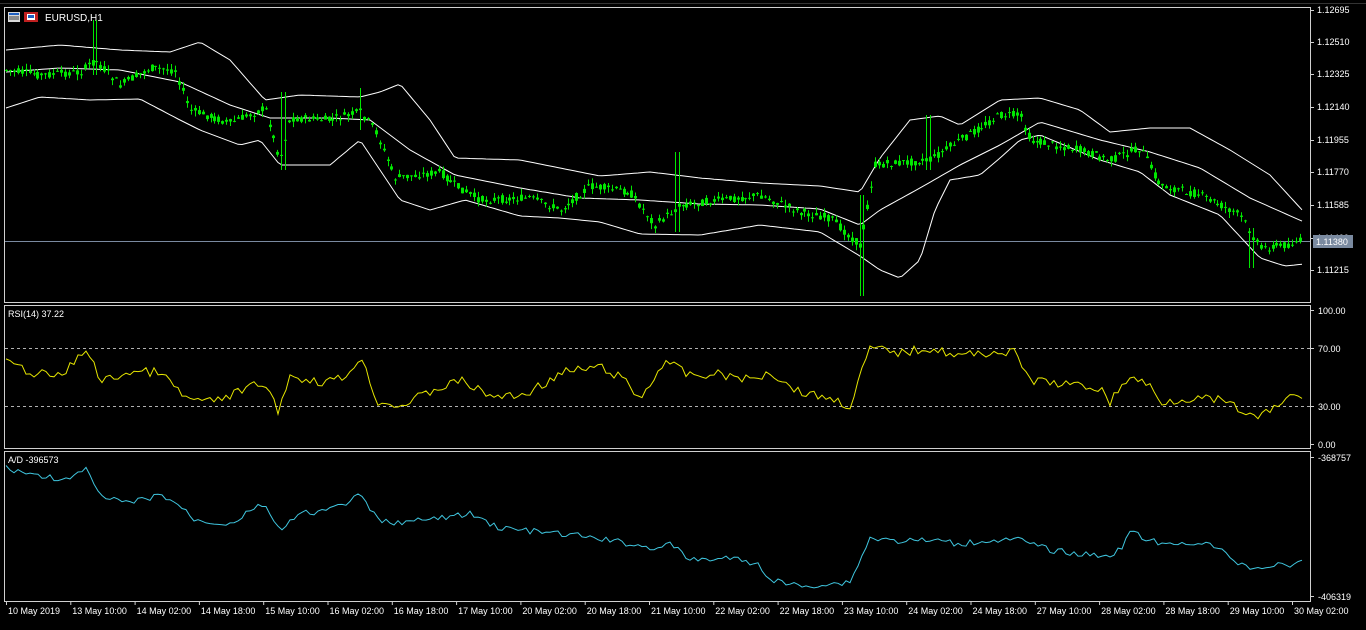 This screenshot has height=630, width=1366. Describe the element at coordinates (31, 17) in the screenshot. I see `restore-icon` at that location.